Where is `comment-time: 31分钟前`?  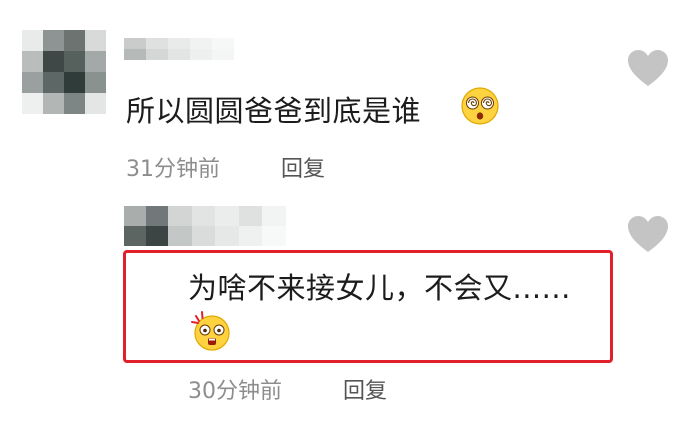
comment-time: 31分钟前 is located at coordinates (173, 169).